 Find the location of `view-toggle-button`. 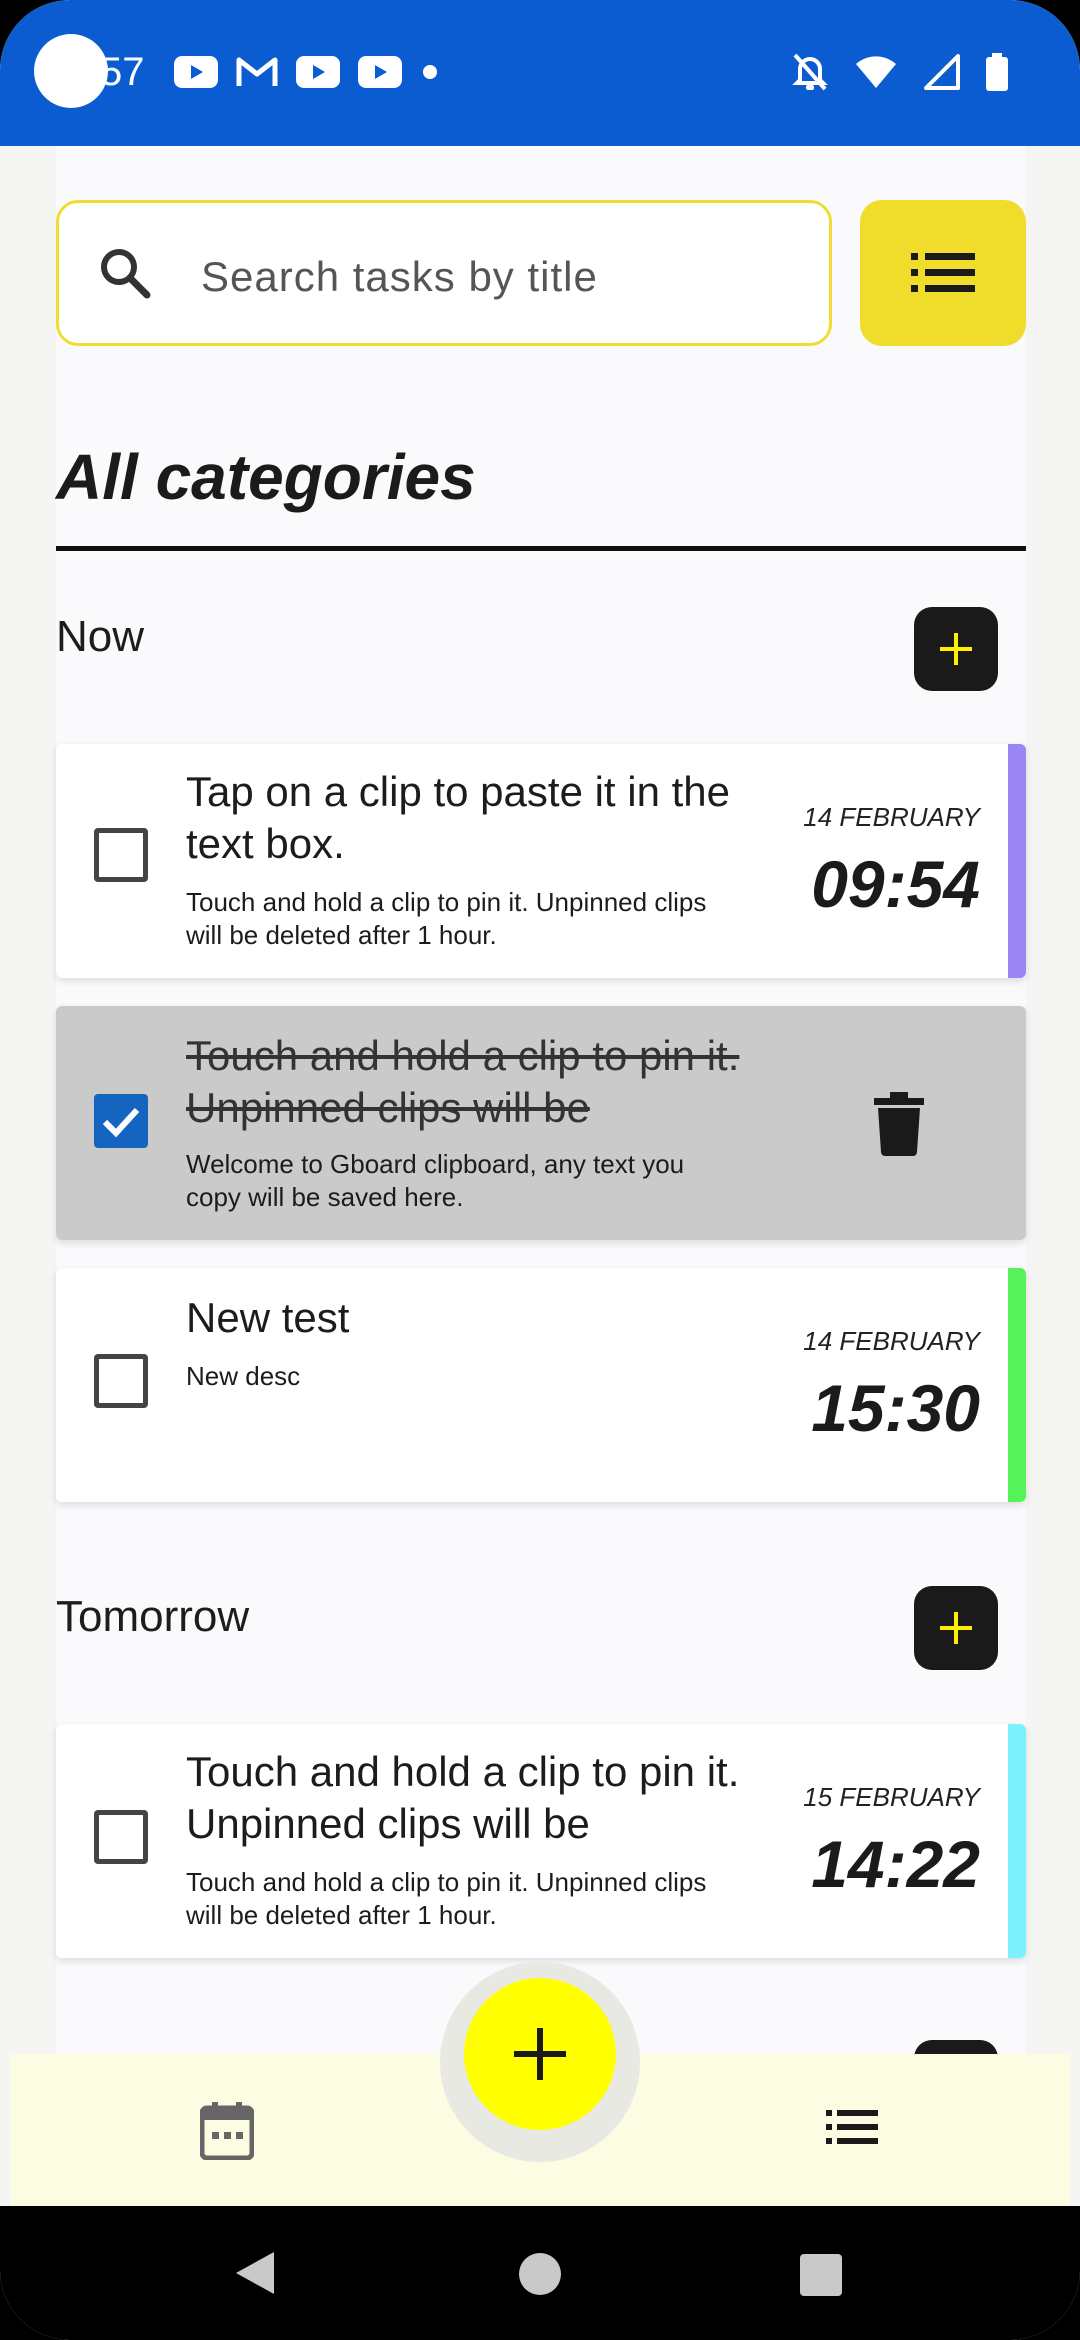

view-toggle-button is located at coordinates (943, 273).